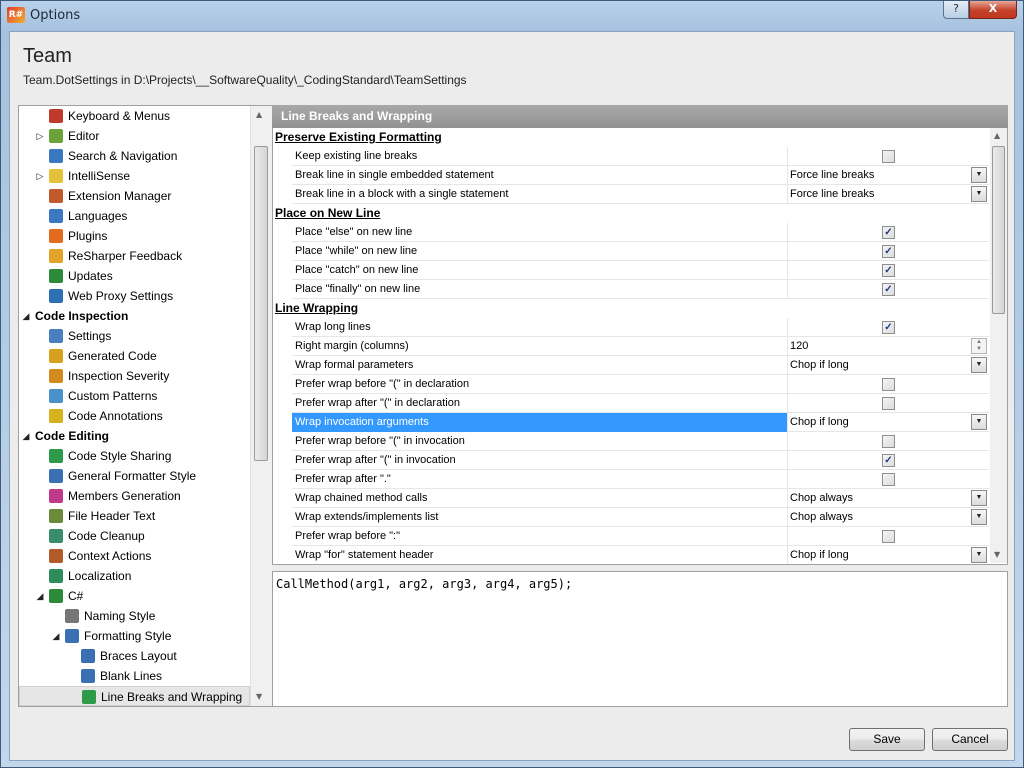 The image size is (1024, 768). I want to click on grid-setting-row: Prefer wrap before "(" in declaration, so click(640, 384).